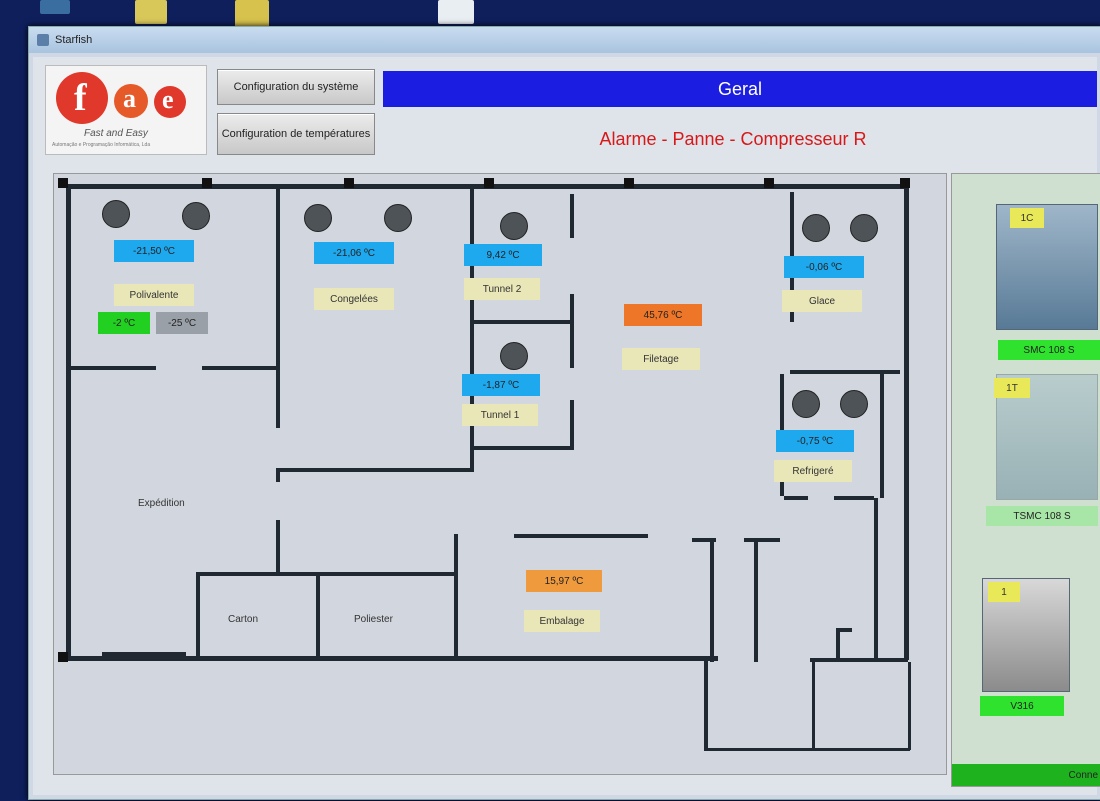 This screenshot has height=801, width=1100. What do you see at coordinates (296, 87) in the screenshot?
I see `config-system-button: Configuration du système` at bounding box center [296, 87].